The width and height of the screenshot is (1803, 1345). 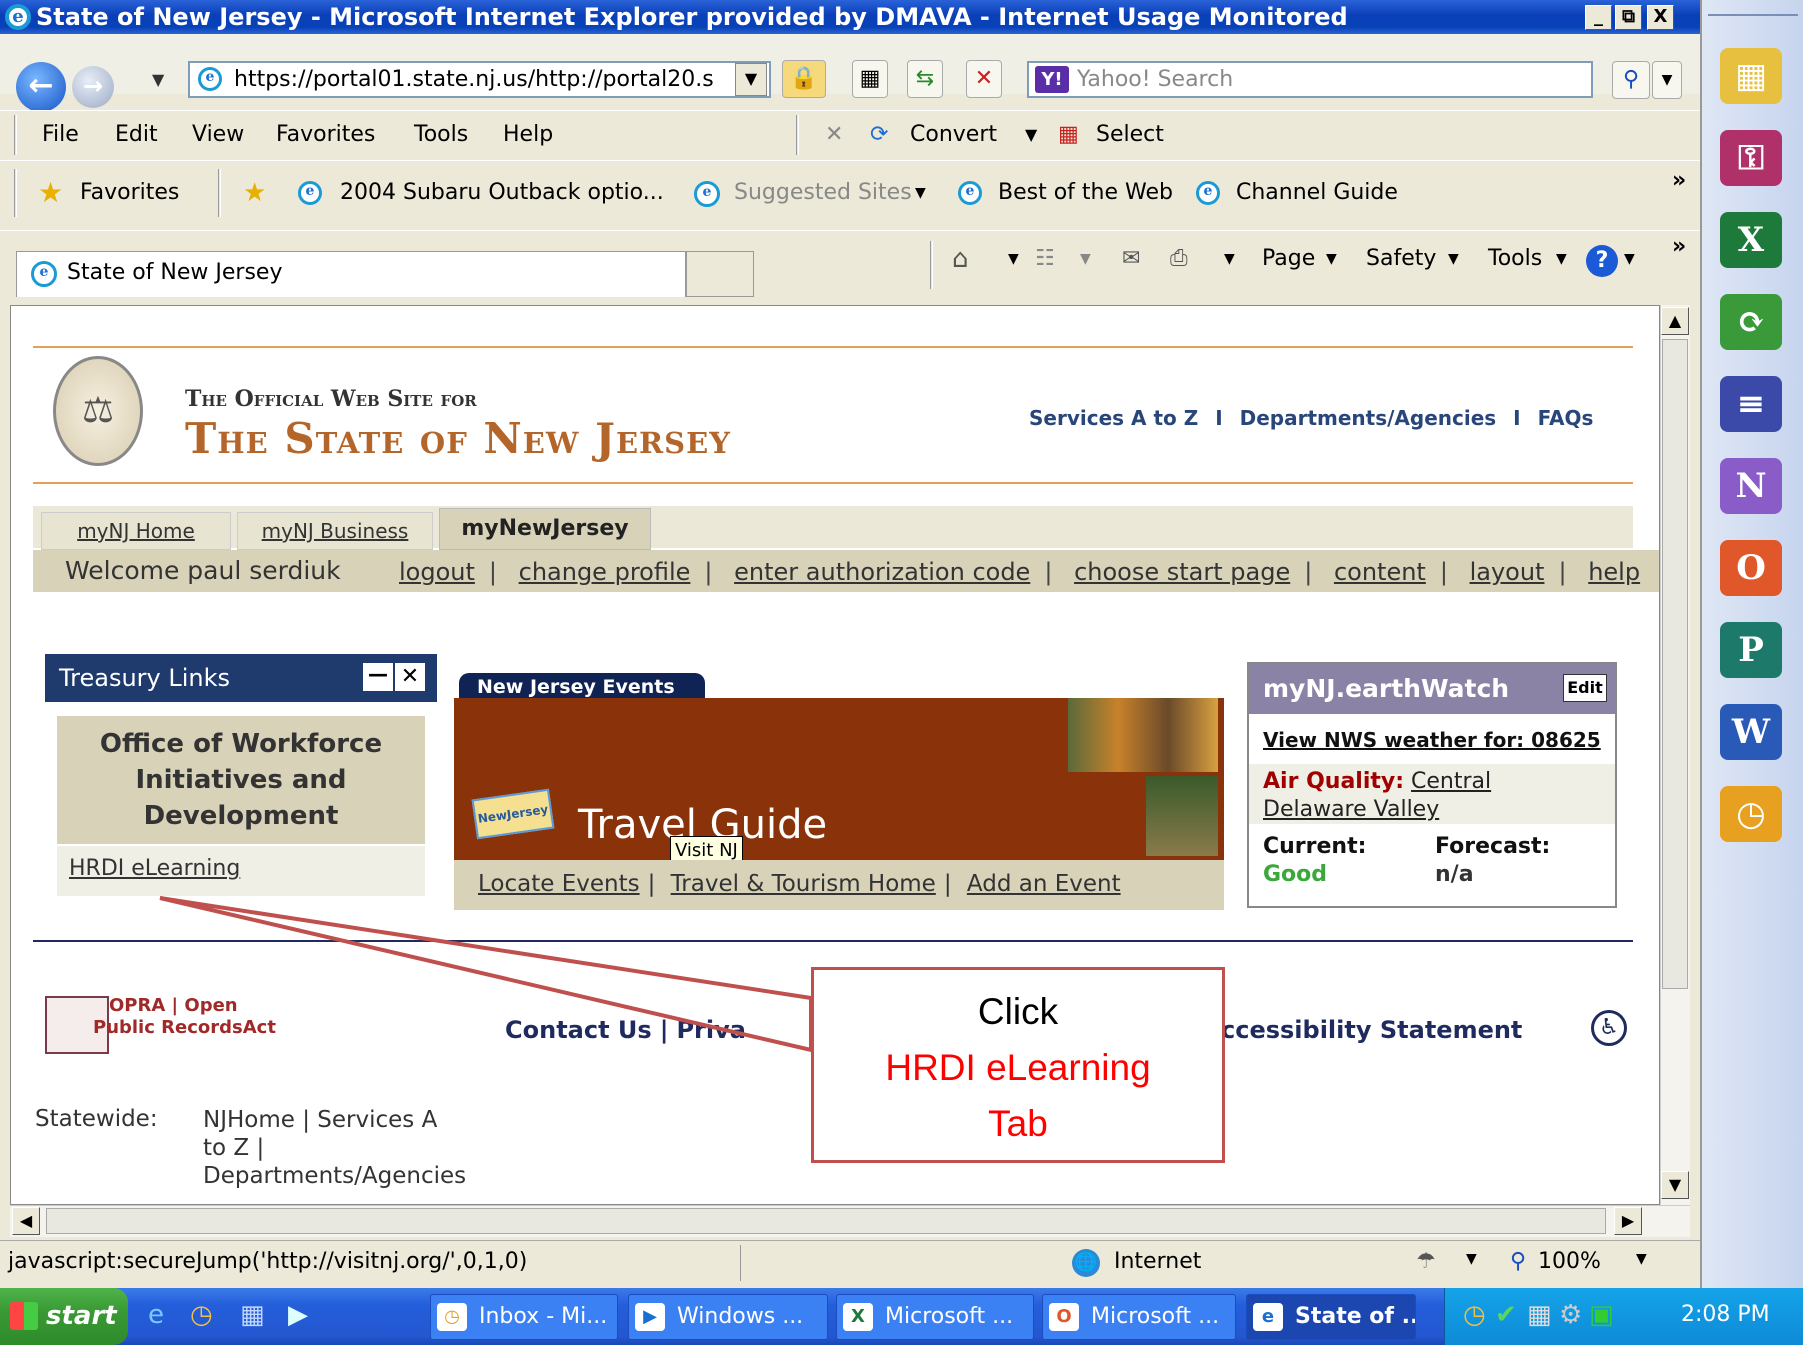 I want to click on tray-onenote-icon: ▦, so click(x=1539, y=1315).